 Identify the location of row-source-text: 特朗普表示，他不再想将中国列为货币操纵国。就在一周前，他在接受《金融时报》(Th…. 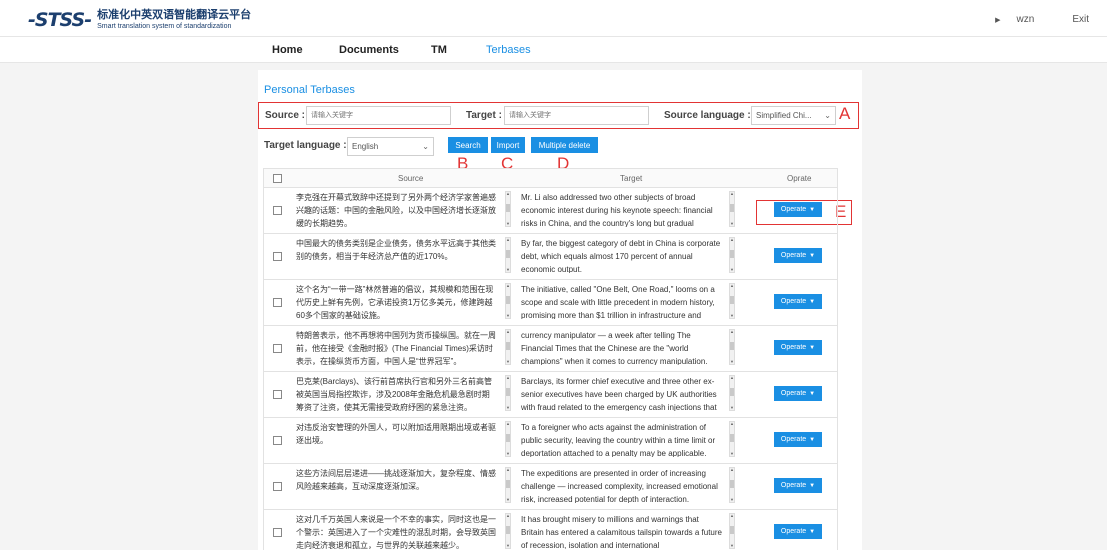
(396, 347).